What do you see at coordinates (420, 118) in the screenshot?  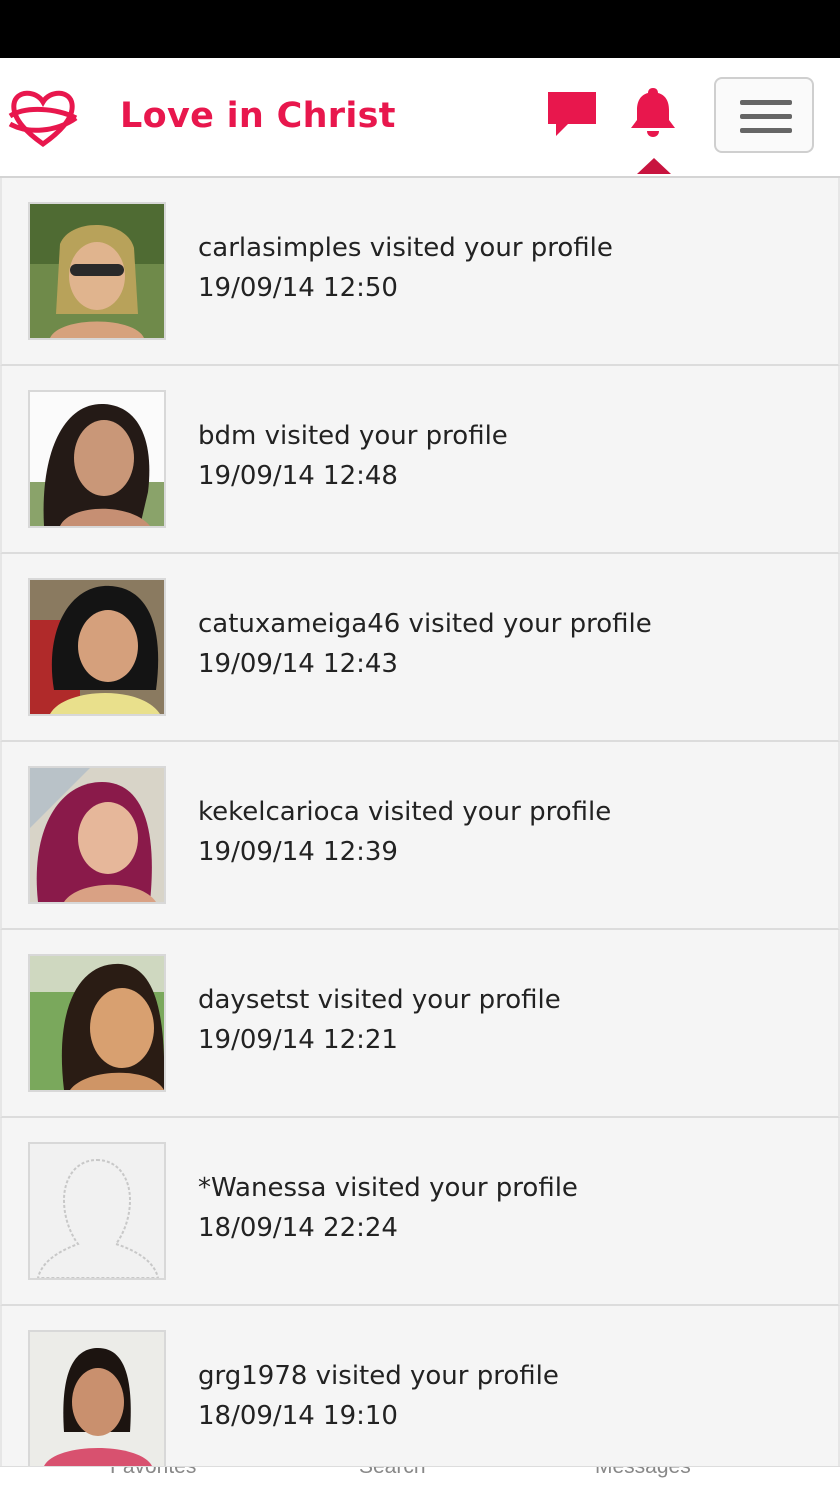 I see `app-header: Love in Christ` at bounding box center [420, 118].